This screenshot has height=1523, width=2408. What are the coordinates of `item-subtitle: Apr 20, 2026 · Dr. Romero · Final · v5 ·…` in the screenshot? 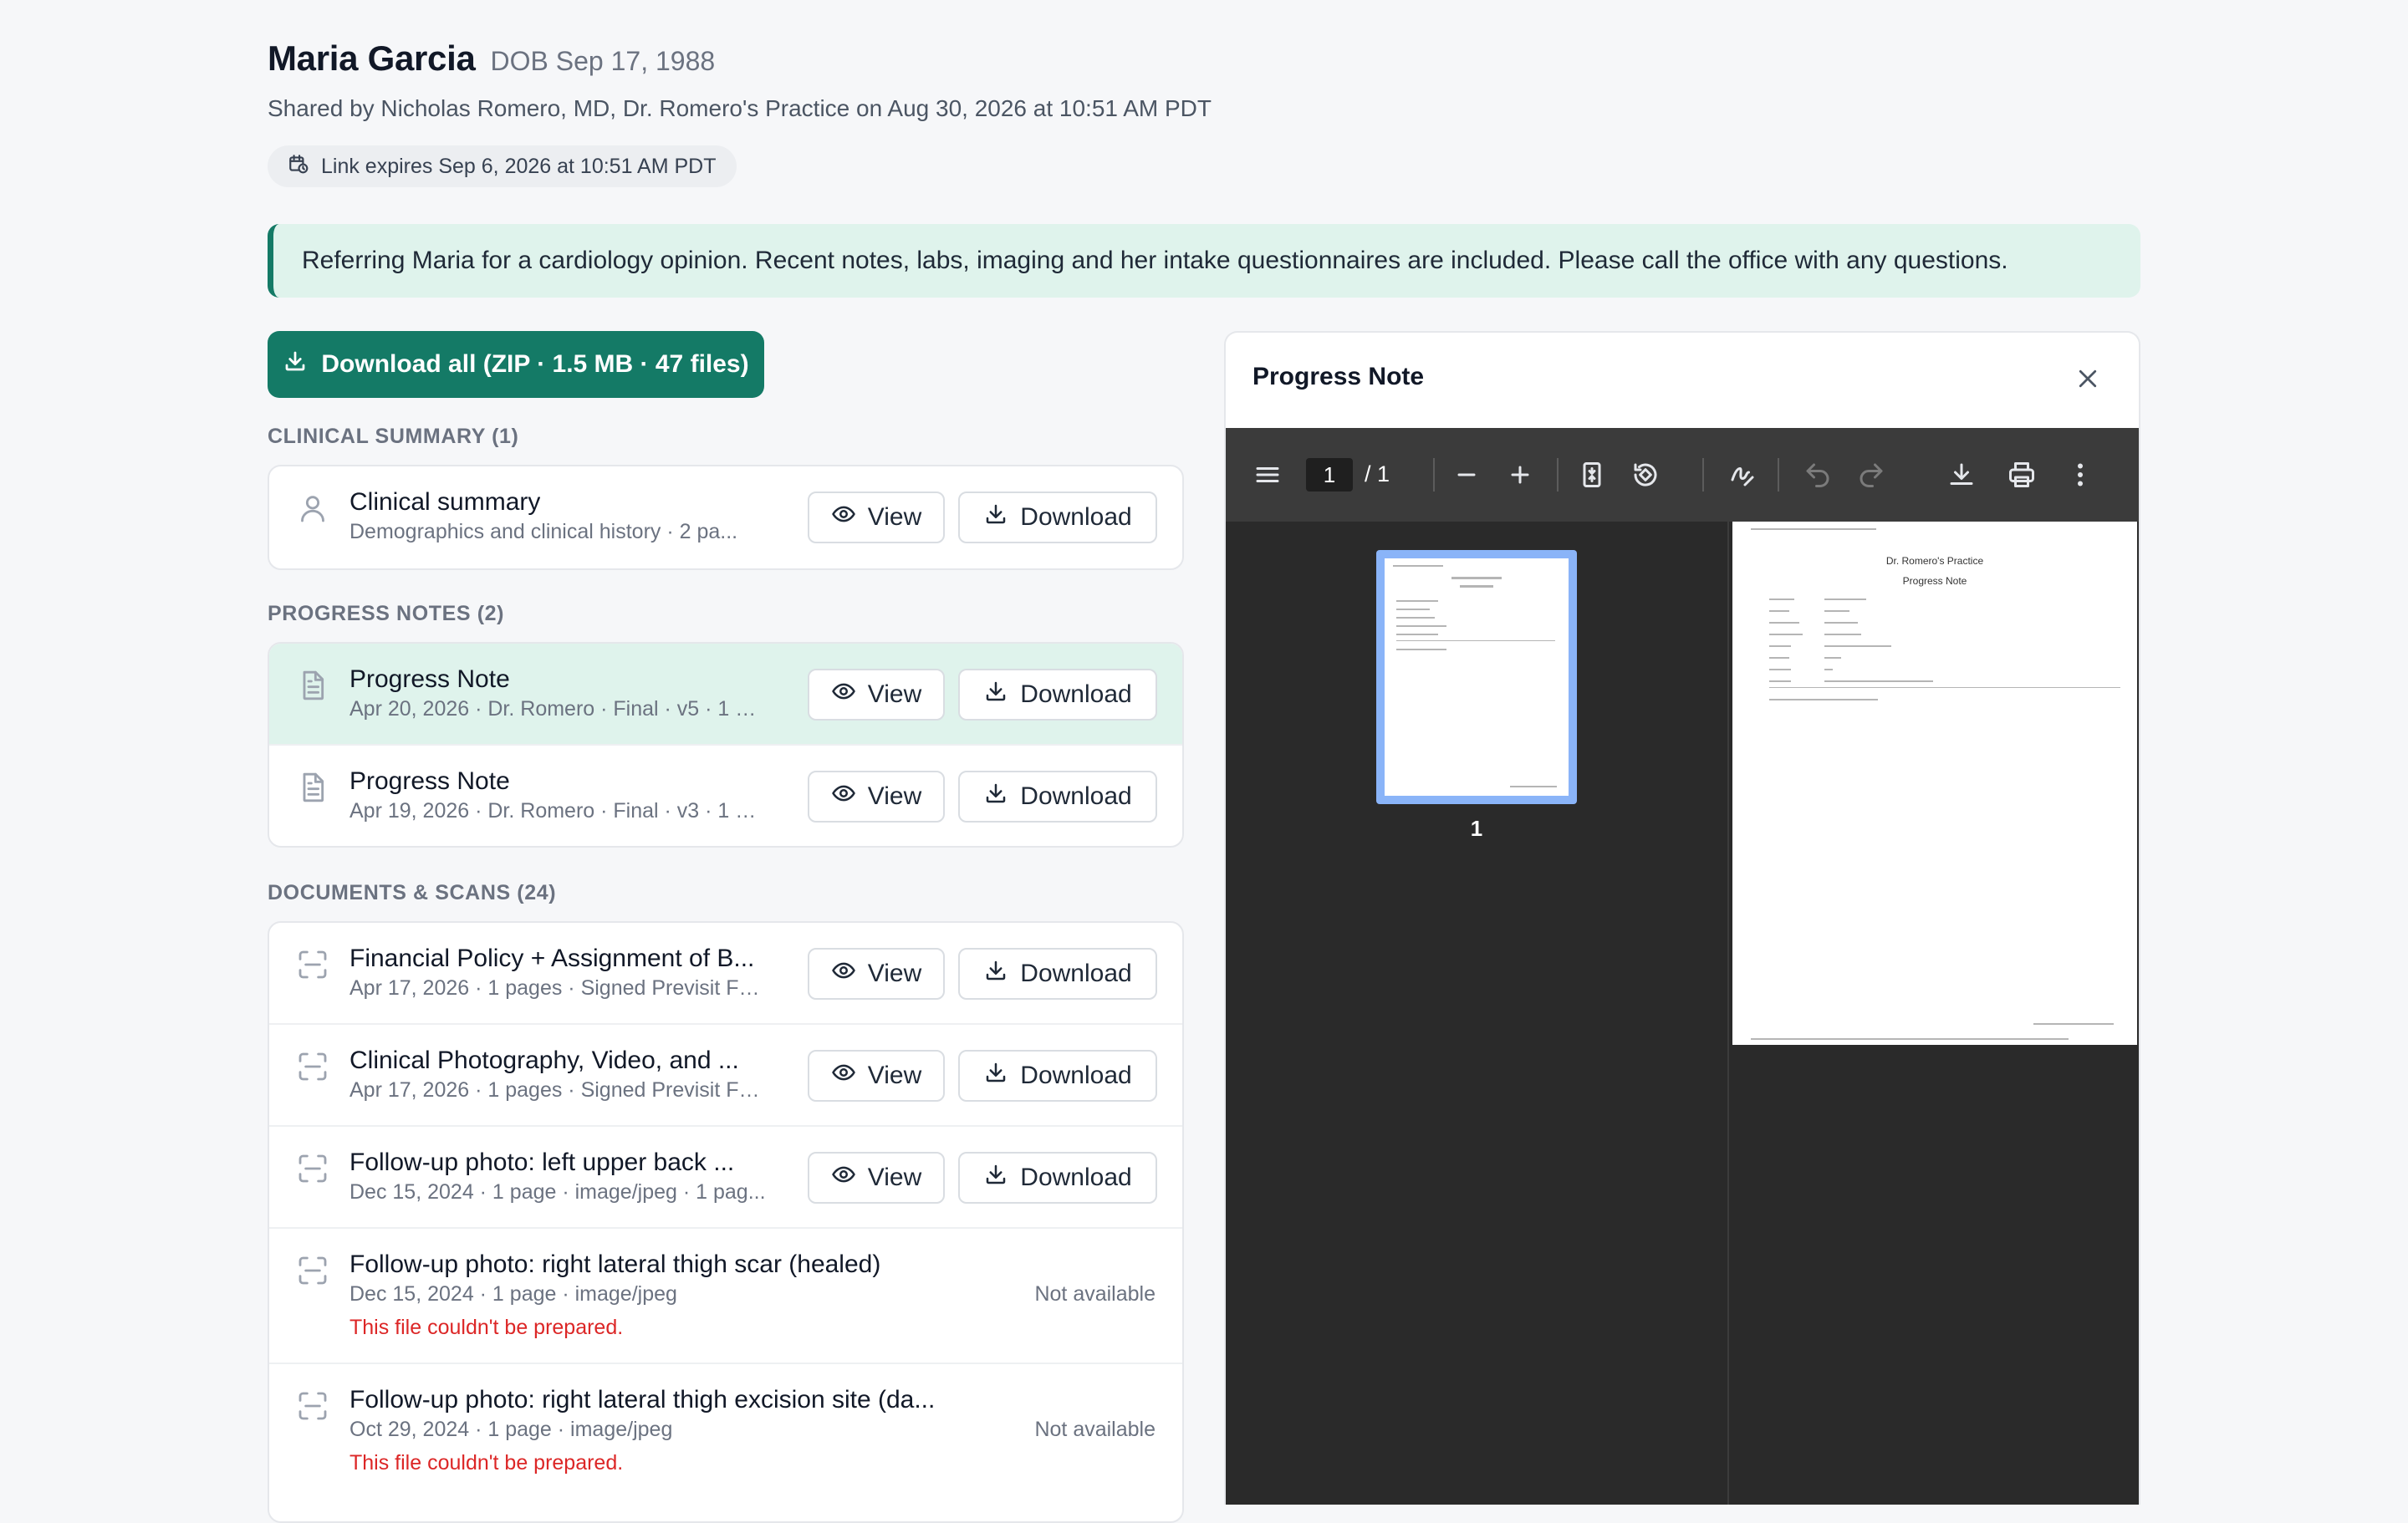 It's located at (558, 709).